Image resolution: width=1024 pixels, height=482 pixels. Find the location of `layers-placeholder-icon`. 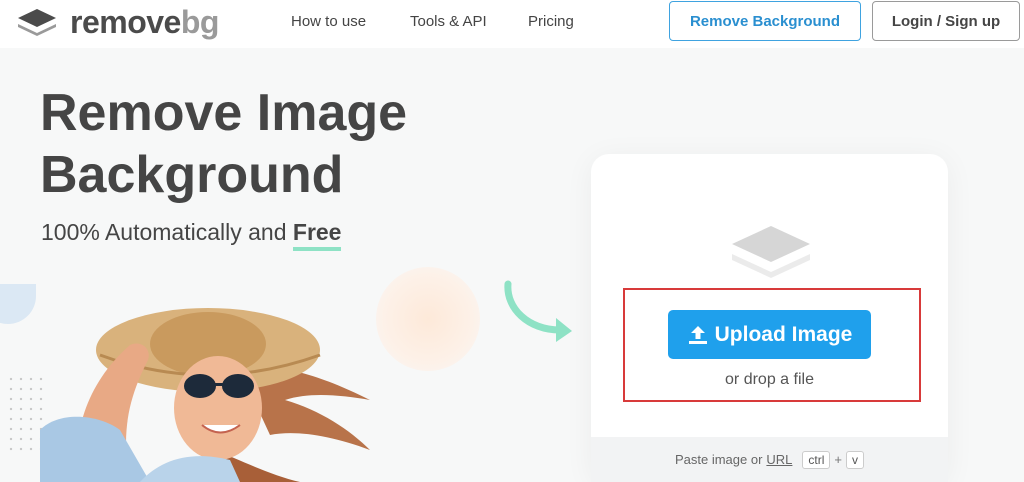

layers-placeholder-icon is located at coordinates (771, 252).